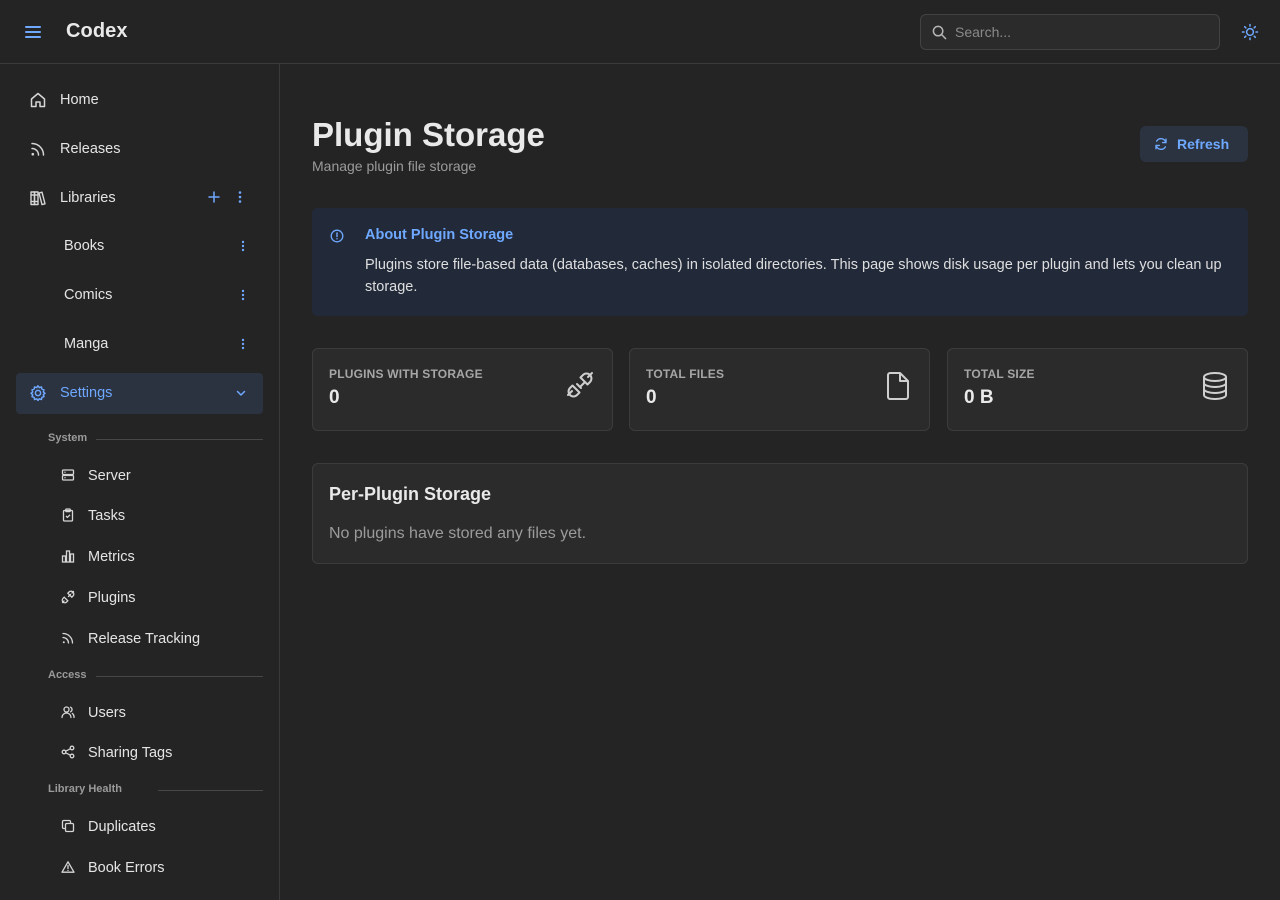 This screenshot has height=900, width=1280. I want to click on stat-card-total-size: TOTAL SIZE 0 B, so click(1097, 389).